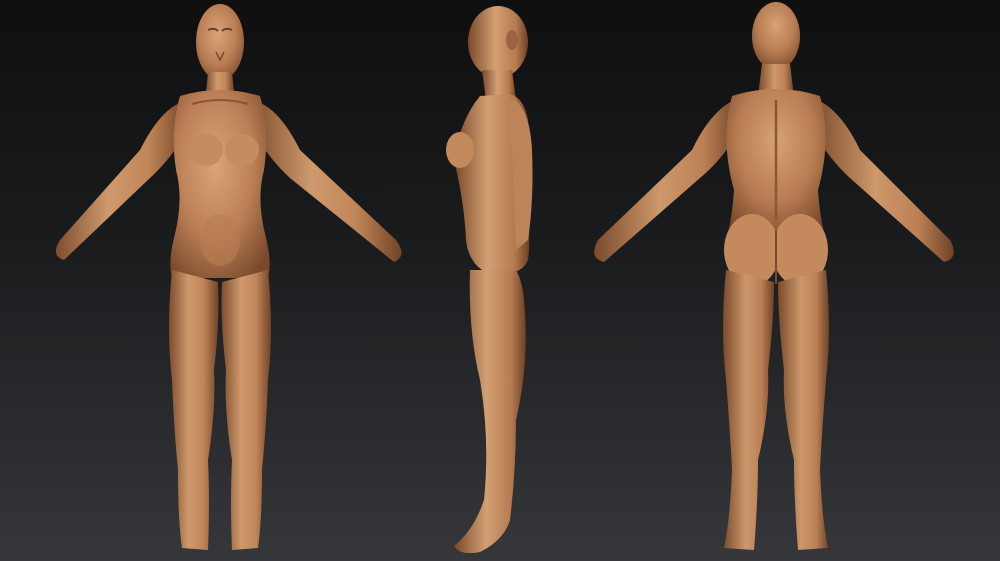 Image resolution: width=1000 pixels, height=561 pixels. What do you see at coordinates (489, 280) in the screenshot?
I see `side-view-figure-icon` at bounding box center [489, 280].